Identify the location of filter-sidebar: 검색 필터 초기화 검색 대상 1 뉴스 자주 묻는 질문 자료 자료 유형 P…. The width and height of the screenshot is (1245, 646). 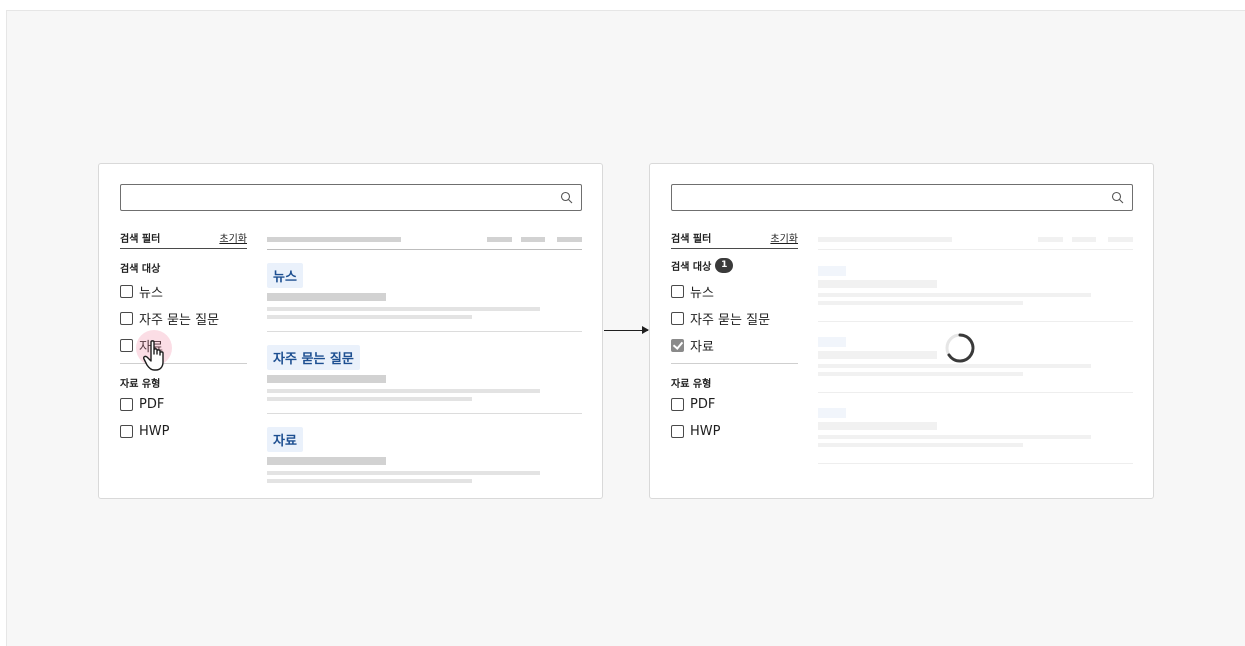
(734, 334).